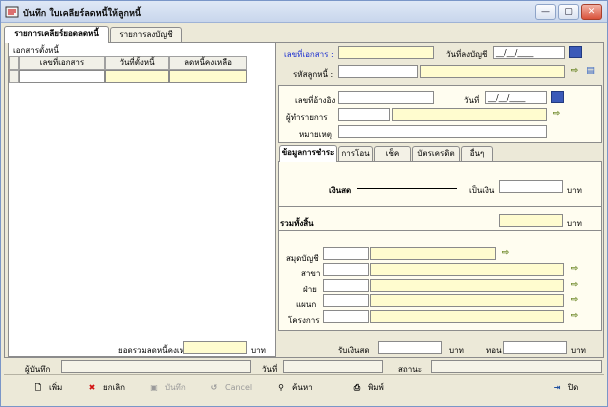  What do you see at coordinates (591, 12) in the screenshot?
I see `close-window-button: ✕` at bounding box center [591, 12].